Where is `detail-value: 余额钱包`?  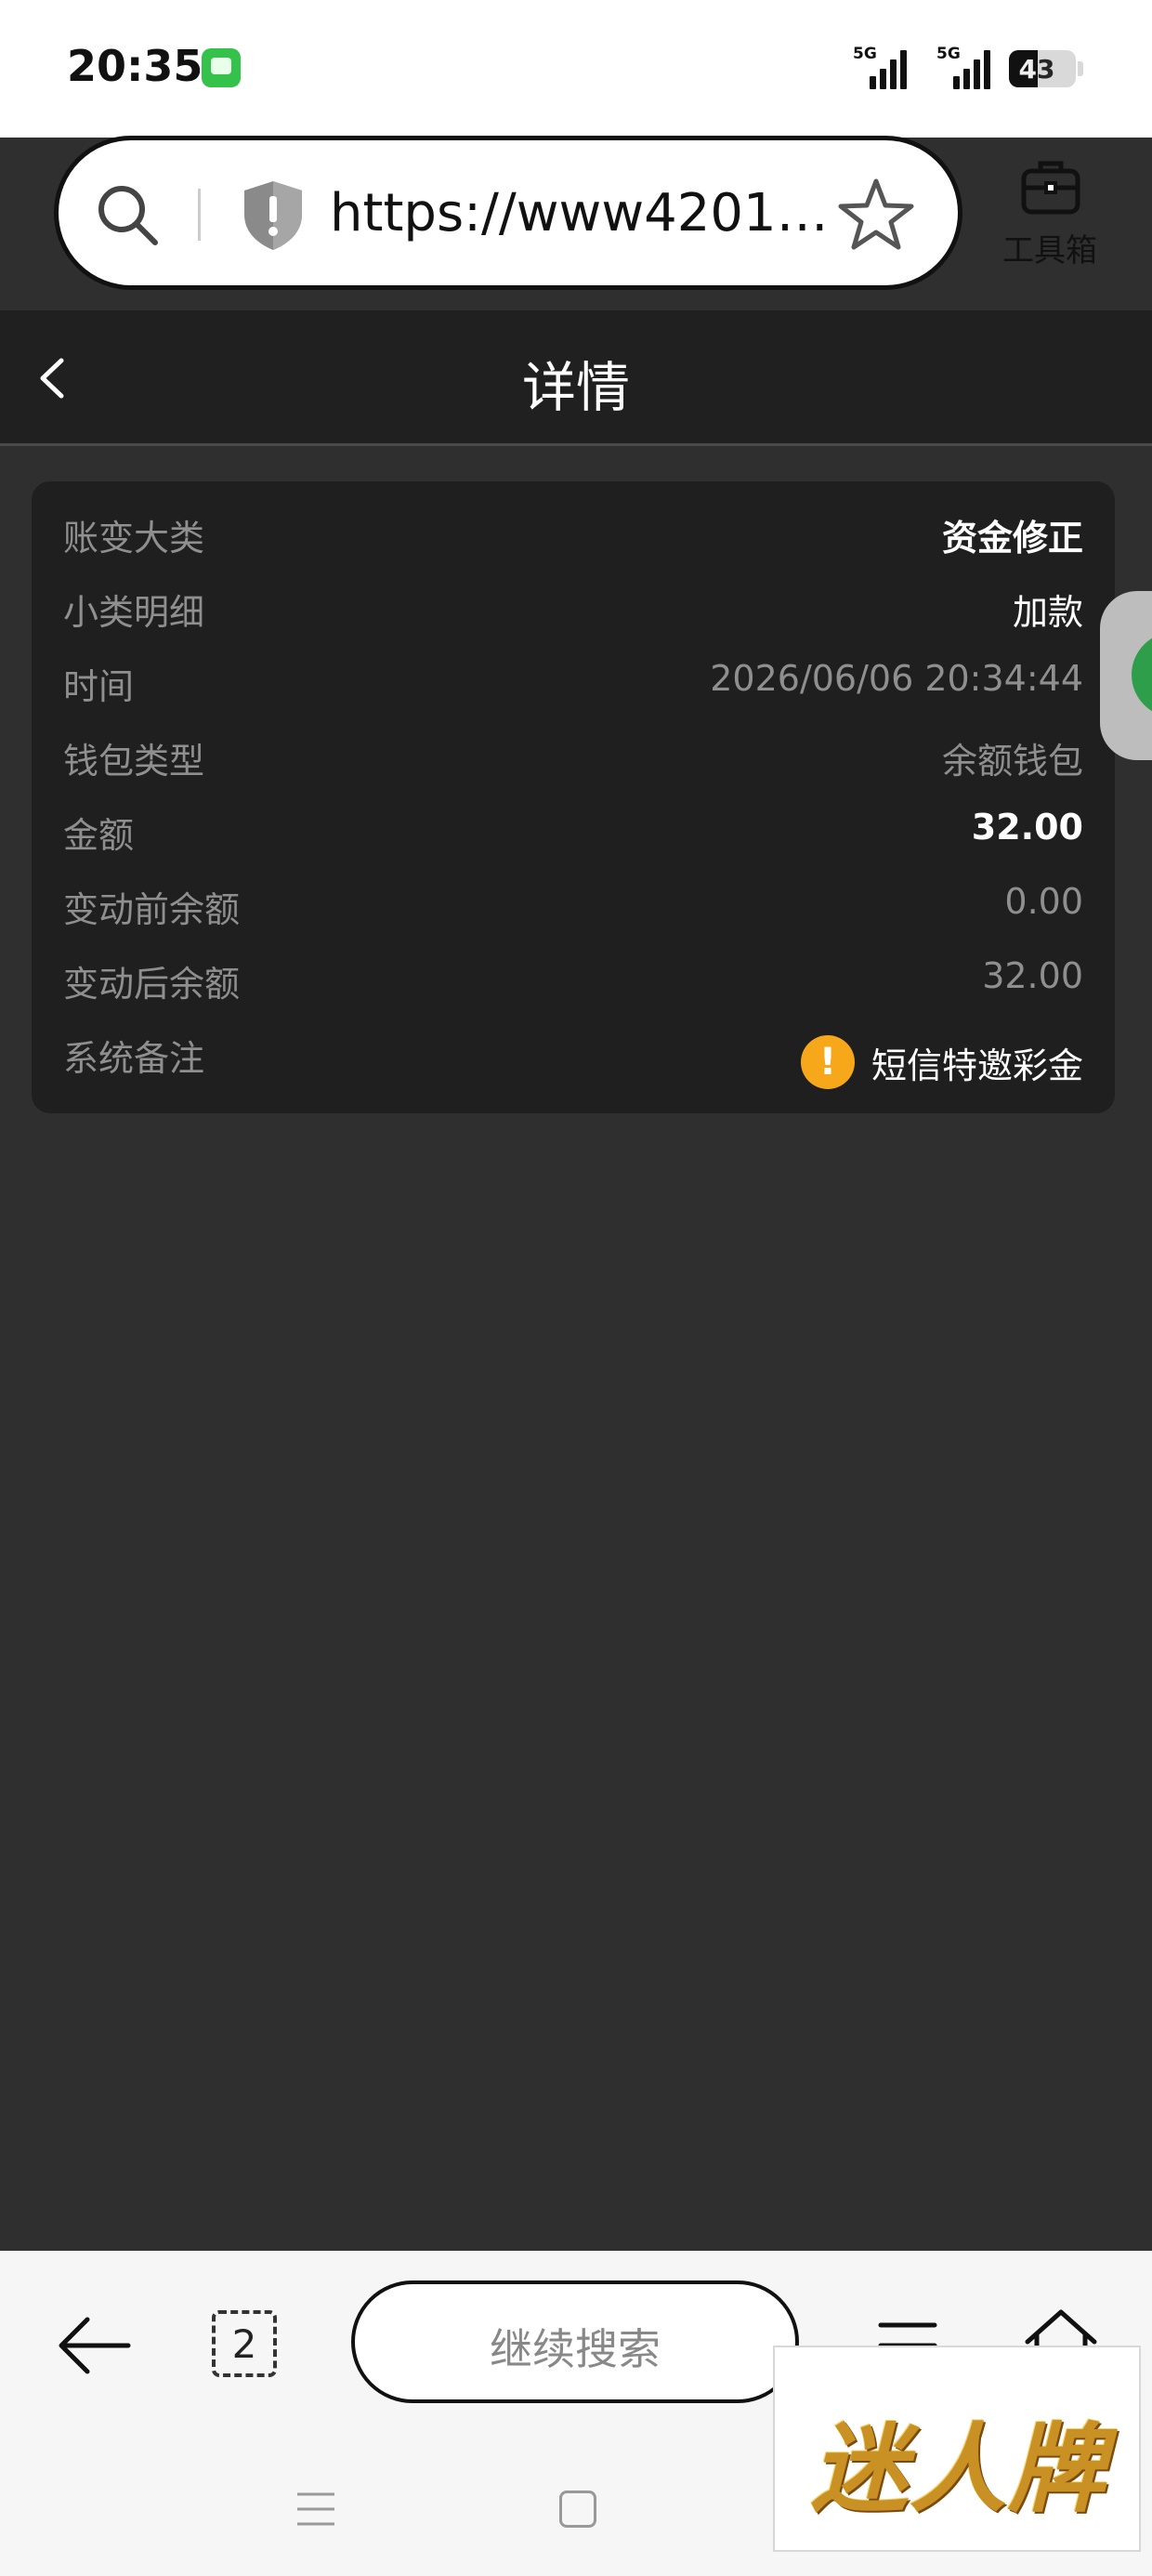 detail-value: 余额钱包 is located at coordinates (1012, 761).